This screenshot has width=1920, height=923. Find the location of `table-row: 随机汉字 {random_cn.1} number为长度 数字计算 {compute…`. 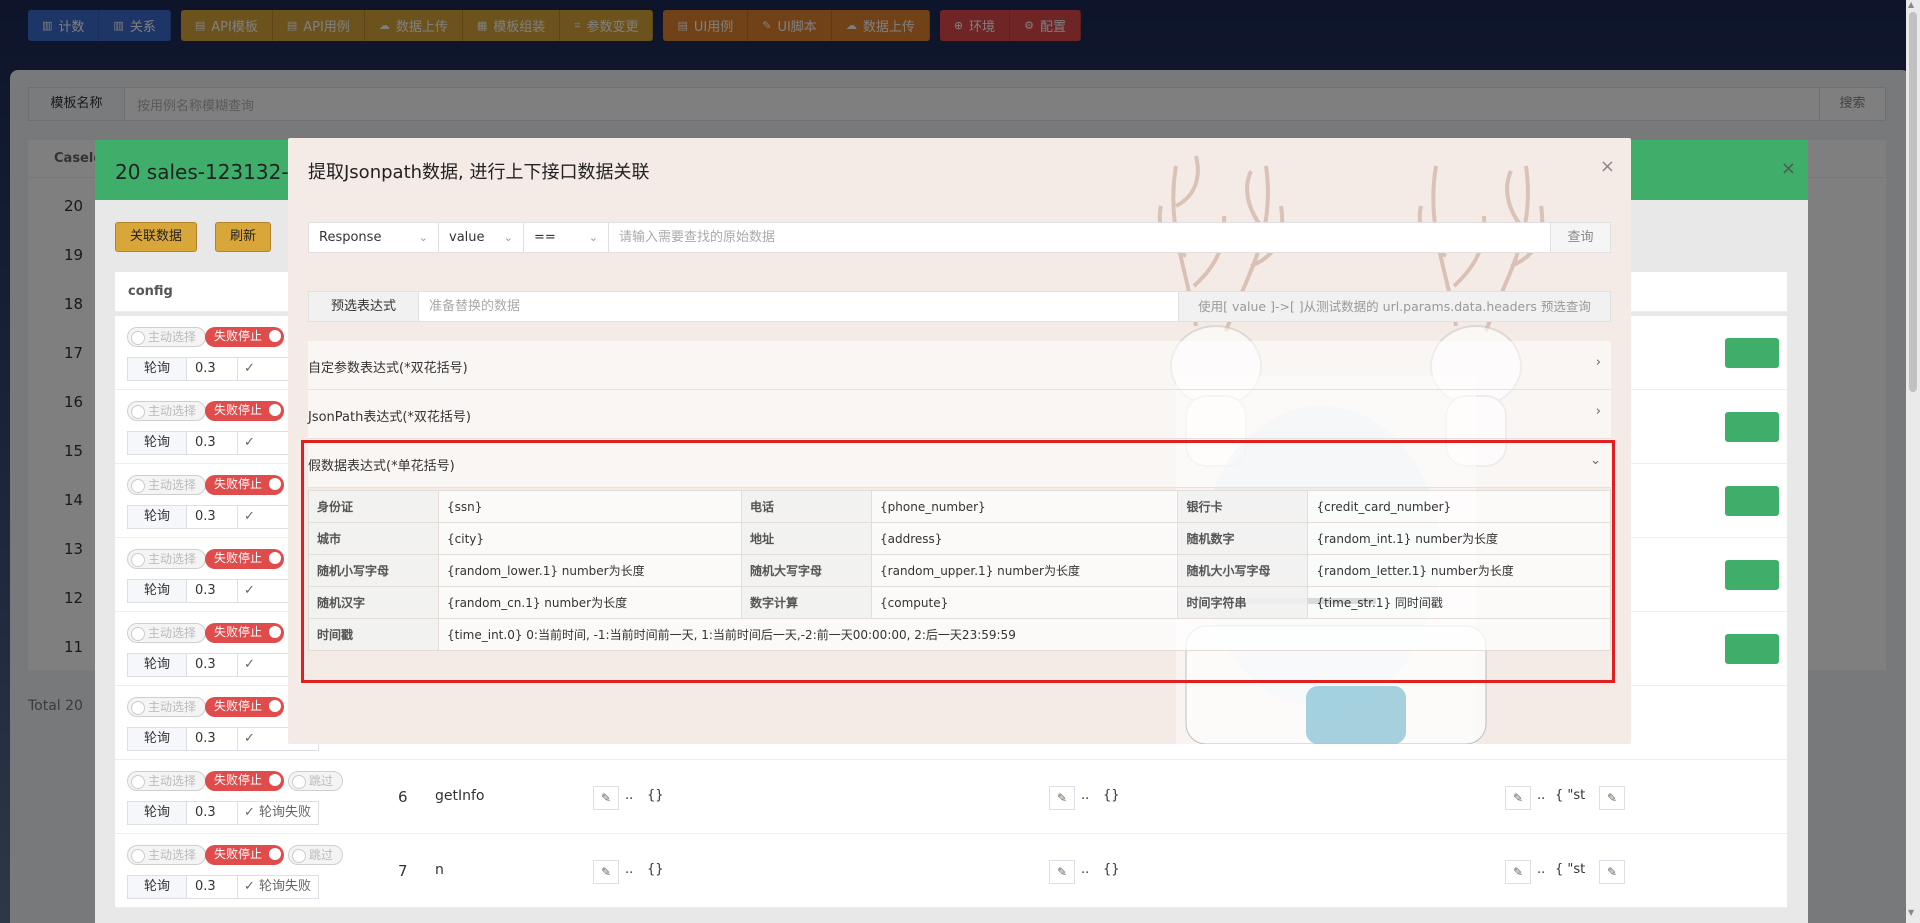

table-row: 随机汉字 {random_cn.1} number为长度 数字计算 {compute… is located at coordinates (959, 602).